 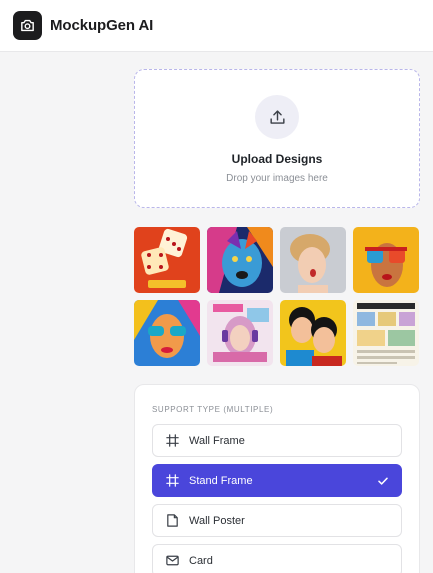 What do you see at coordinates (221, 480) in the screenshot?
I see `option-label: Stand Frame` at bounding box center [221, 480].